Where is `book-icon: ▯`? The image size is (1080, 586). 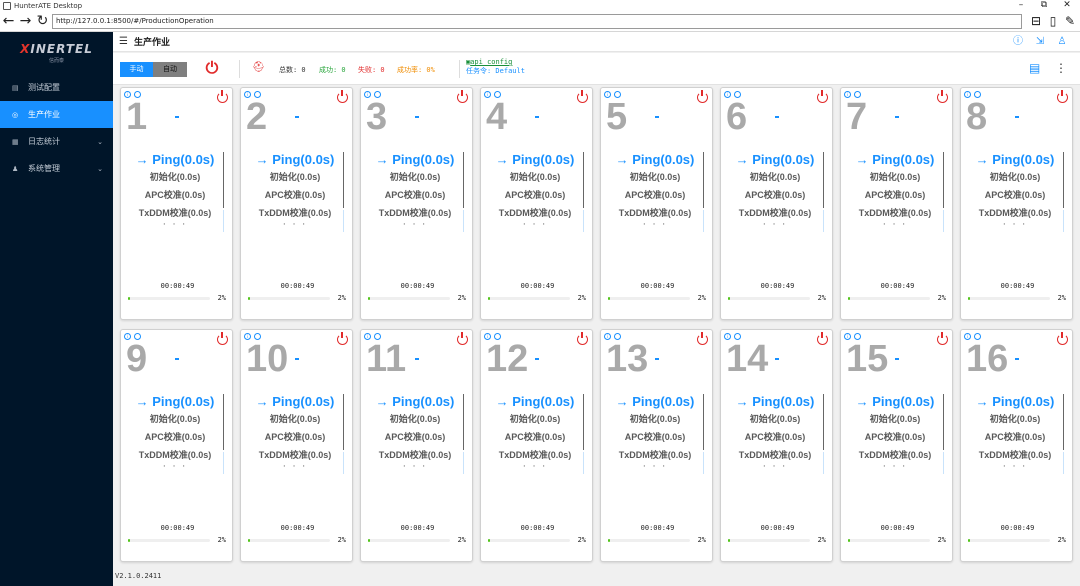 book-icon: ▯ is located at coordinates (1053, 21).